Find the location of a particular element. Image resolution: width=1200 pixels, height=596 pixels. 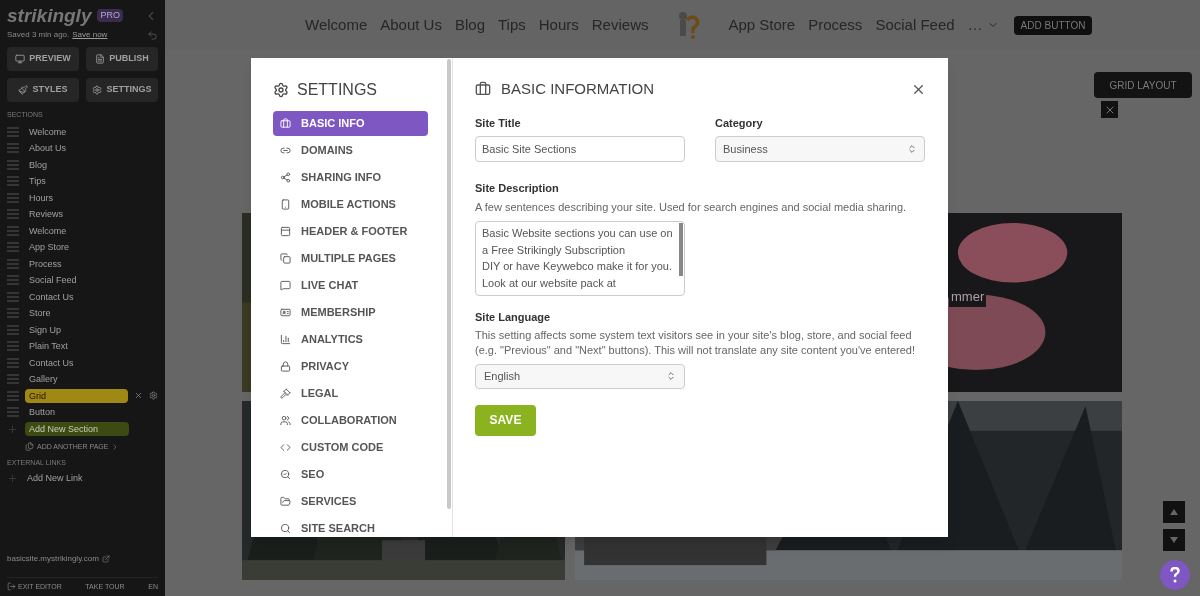

settings-menu-item: LIVE CHAT is located at coordinates (350, 285).